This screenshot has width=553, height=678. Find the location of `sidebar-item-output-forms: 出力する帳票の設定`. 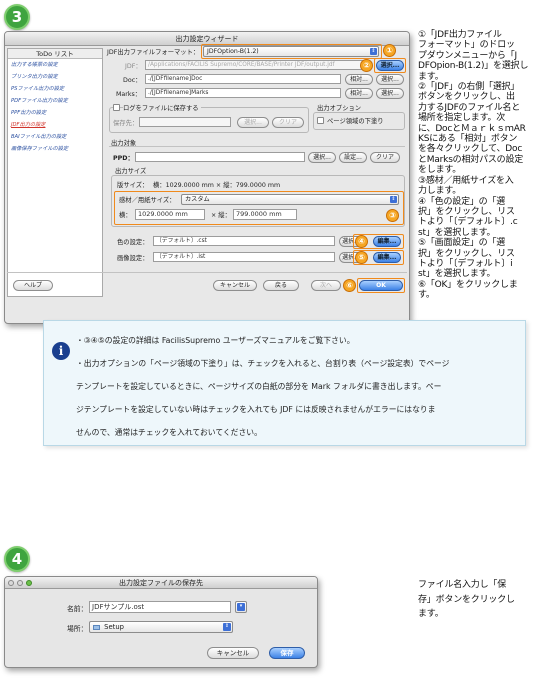

sidebar-item-output-forms: 出力する帳票の設定 is located at coordinates (55, 65).